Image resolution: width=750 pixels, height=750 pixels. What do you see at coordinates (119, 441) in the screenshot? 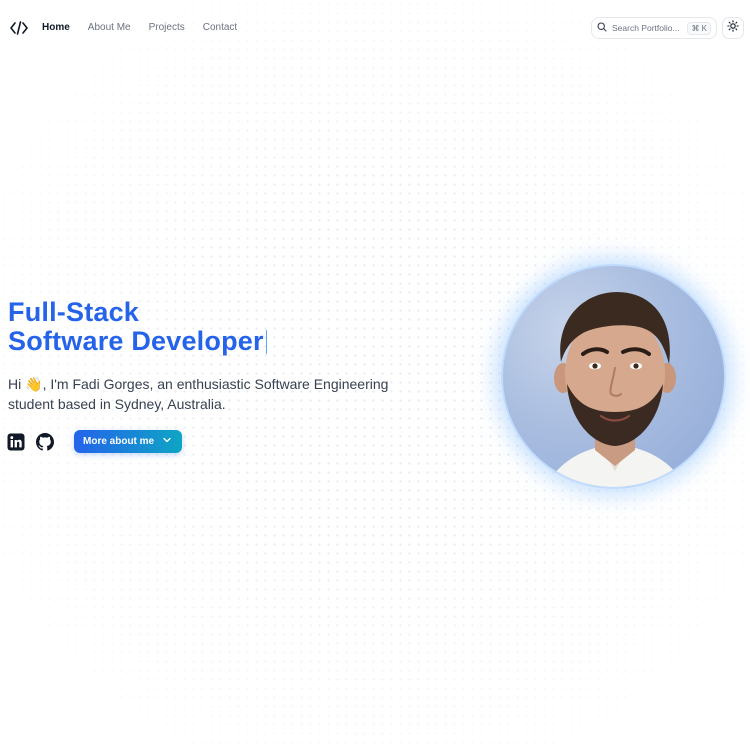
I see `more-about-me-label: More about me` at bounding box center [119, 441].